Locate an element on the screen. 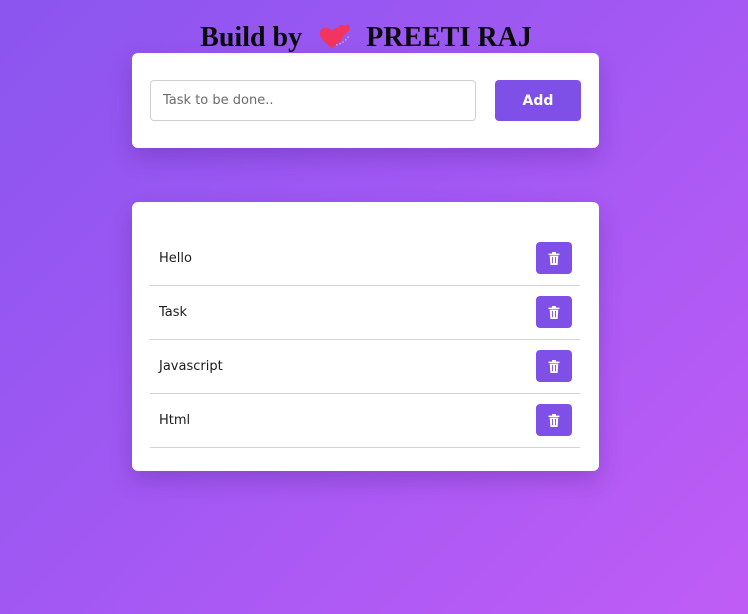  task-text: Html is located at coordinates (175, 420).